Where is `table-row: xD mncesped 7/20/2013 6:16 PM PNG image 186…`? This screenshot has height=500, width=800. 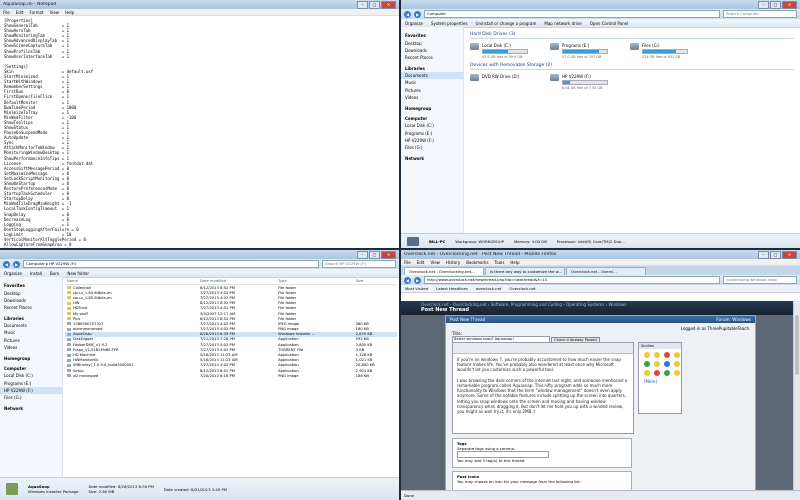
table-row: xD mncesped 7/20/2013 6:16 PM PNG image 186… is located at coordinates (231, 375).